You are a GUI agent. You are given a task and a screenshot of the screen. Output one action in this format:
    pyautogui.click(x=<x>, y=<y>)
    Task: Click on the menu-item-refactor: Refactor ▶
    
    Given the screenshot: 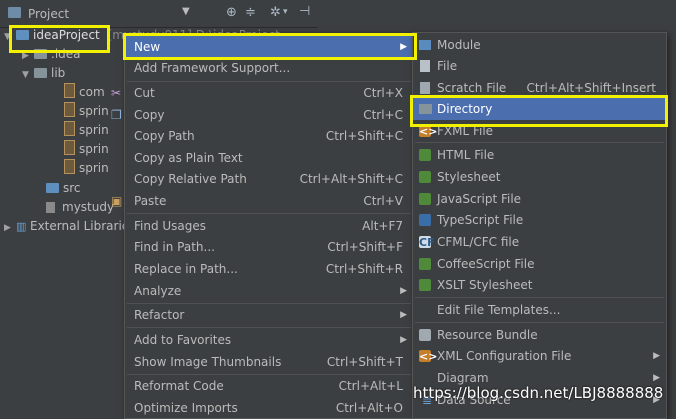 What is the action you would take?
    pyautogui.click(x=269, y=315)
    